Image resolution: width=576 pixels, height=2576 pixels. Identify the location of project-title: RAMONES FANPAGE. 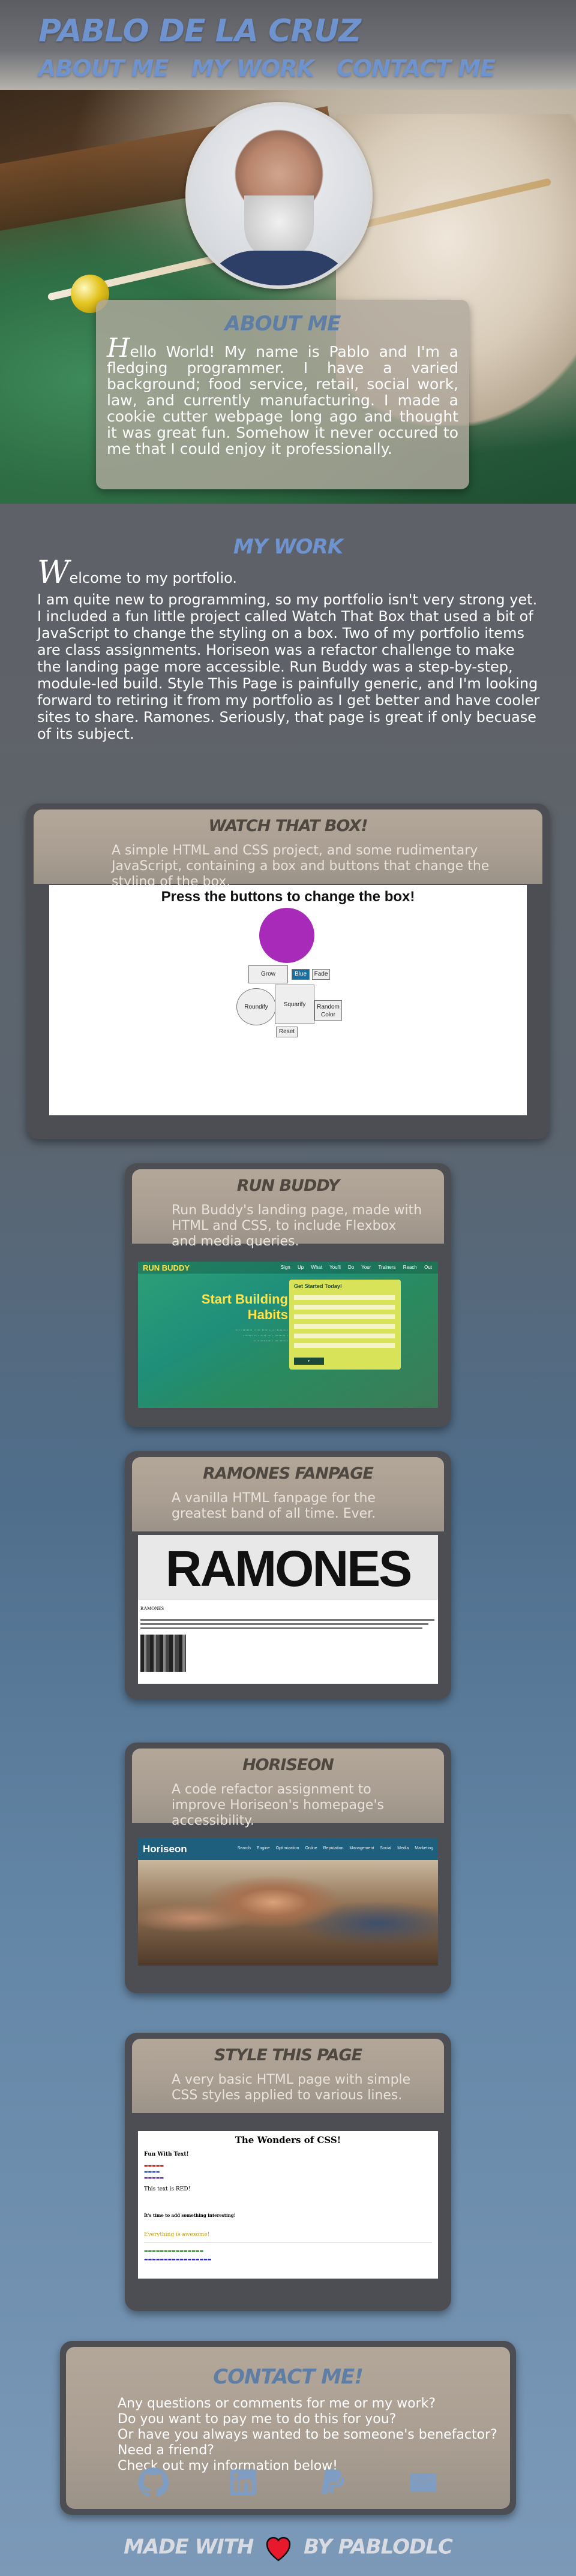
(288, 1474).